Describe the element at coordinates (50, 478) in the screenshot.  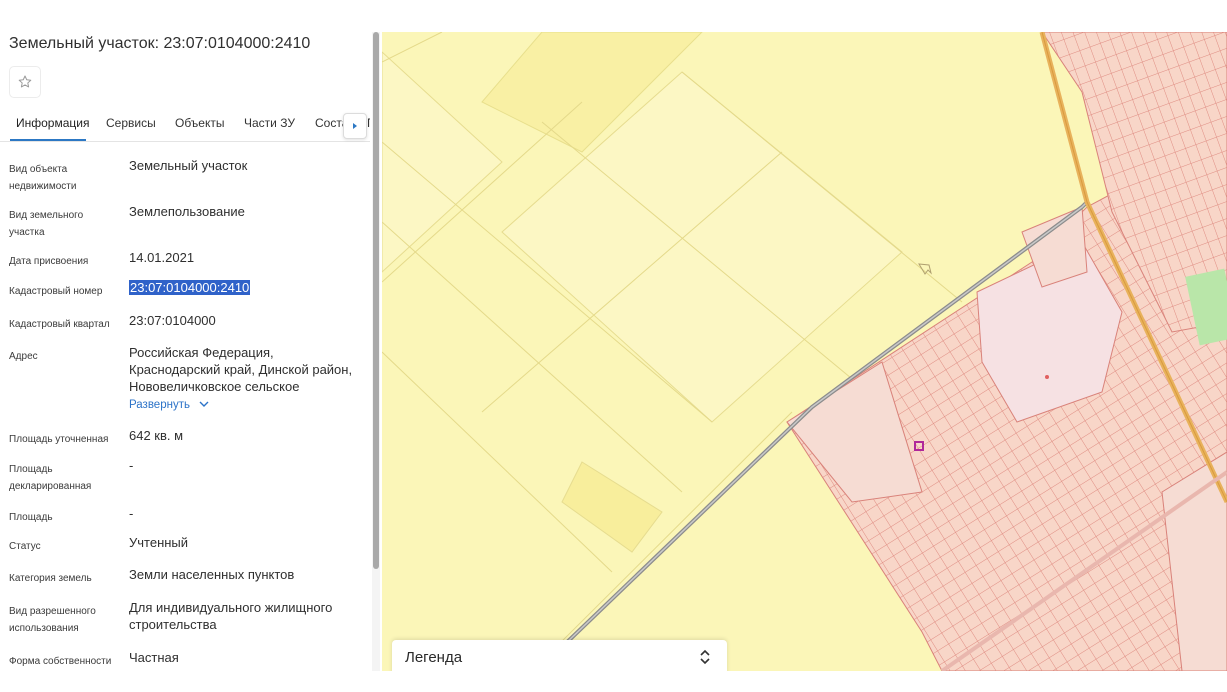
I see `field-label: Площадь декларированная` at that location.